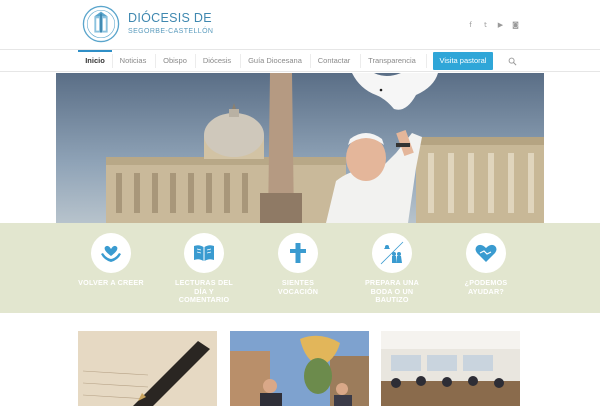 Image resolution: width=600 pixels, height=406 pixels. Describe the element at coordinates (334, 61) in the screenshot. I see `nav-item-contactar: Contactar` at that location.